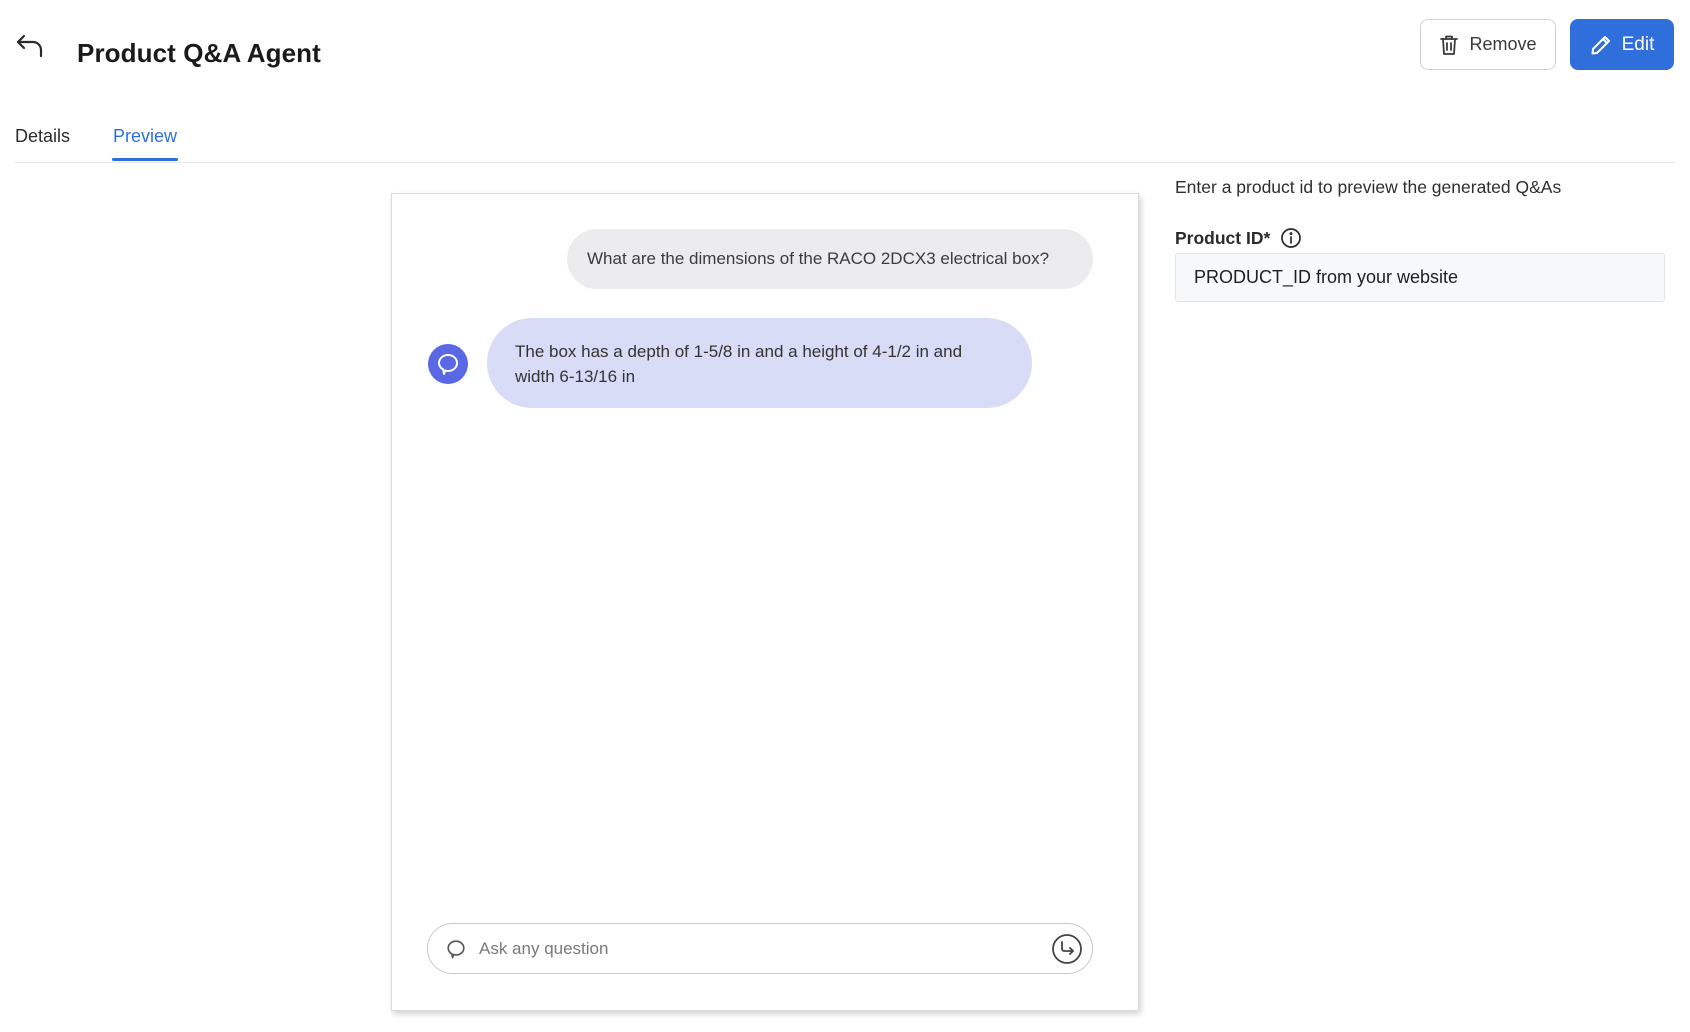 Image resolution: width=1690 pixels, height=1032 pixels. What do you see at coordinates (1291, 238) in the screenshot?
I see `info-icon` at bounding box center [1291, 238].